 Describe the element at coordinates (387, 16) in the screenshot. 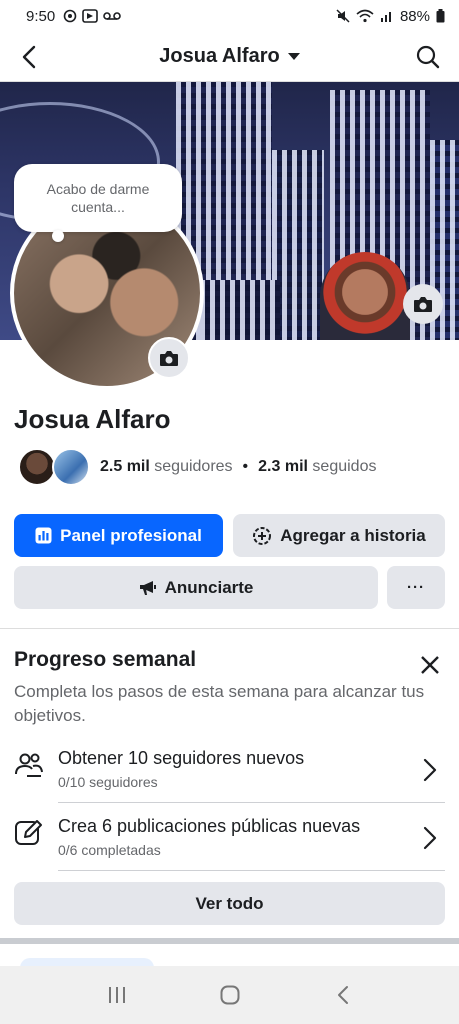

I see `signal-icon` at that location.